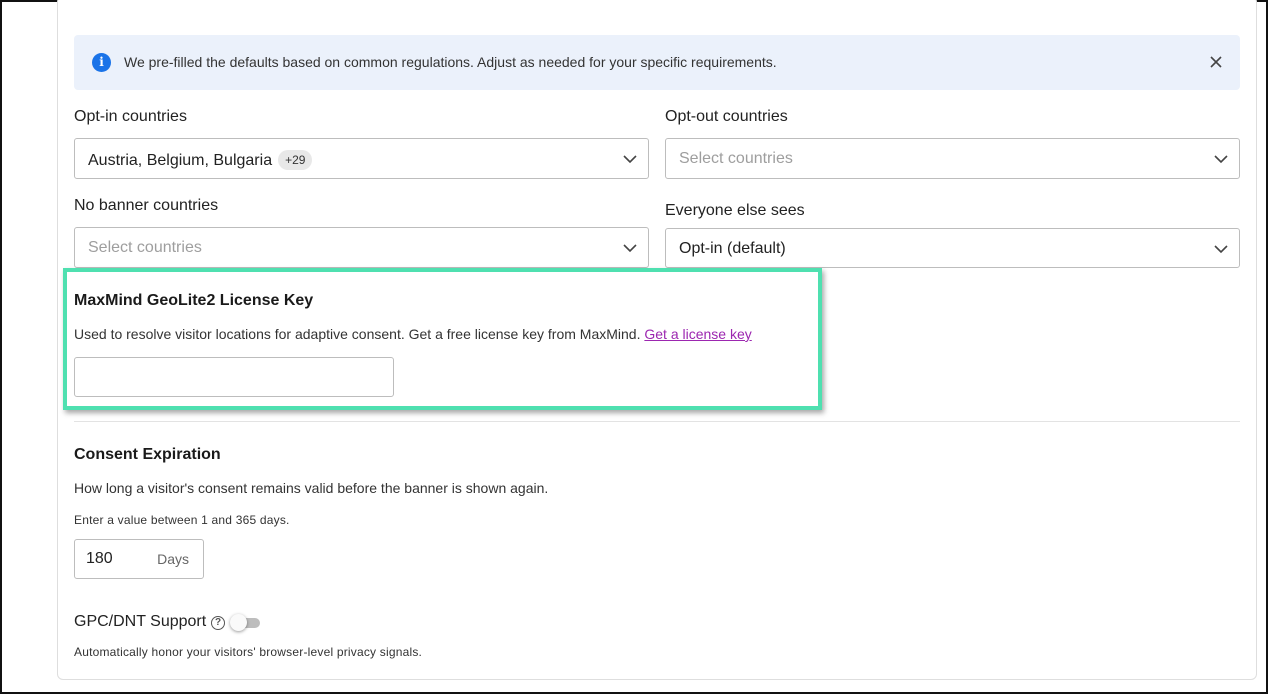 The image size is (1268, 694). I want to click on everyone-else-select: Opt-in (default), so click(952, 248).